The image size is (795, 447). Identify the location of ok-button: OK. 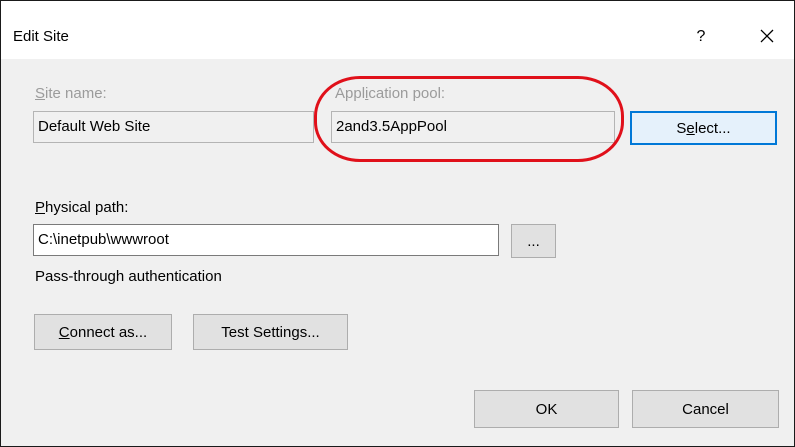
(546, 409).